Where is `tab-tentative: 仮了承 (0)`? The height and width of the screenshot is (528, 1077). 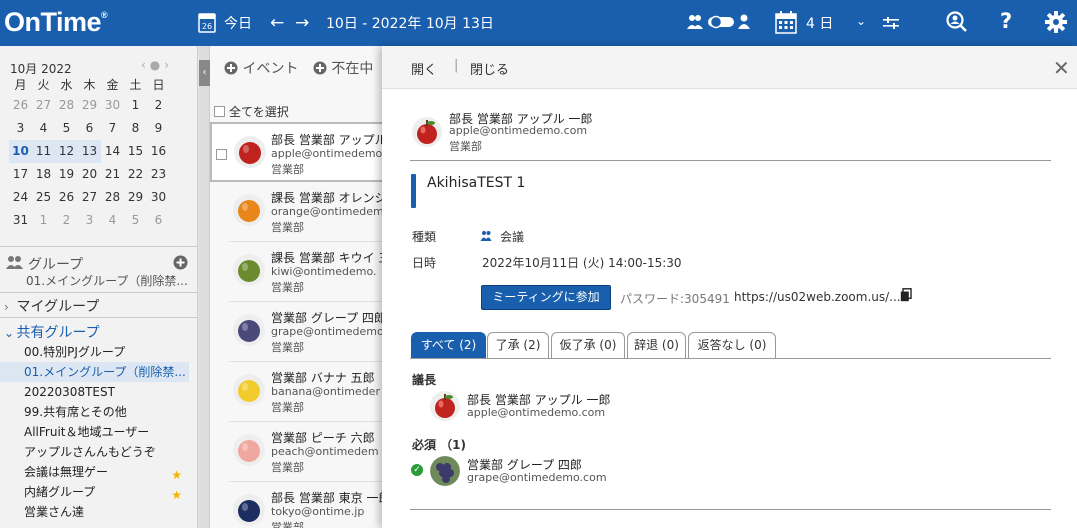
tab-tentative: 仮了承 (0) is located at coordinates (588, 345).